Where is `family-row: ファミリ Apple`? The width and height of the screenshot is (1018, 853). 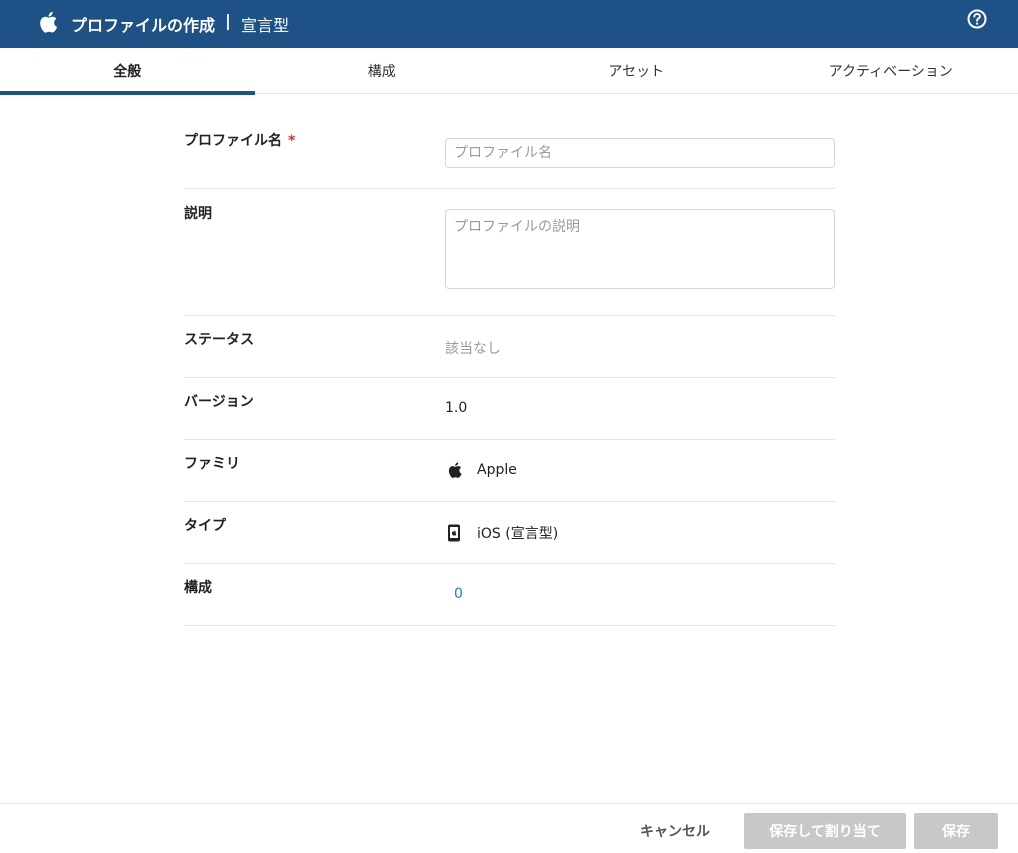 family-row: ファミリ Apple is located at coordinates (509, 471).